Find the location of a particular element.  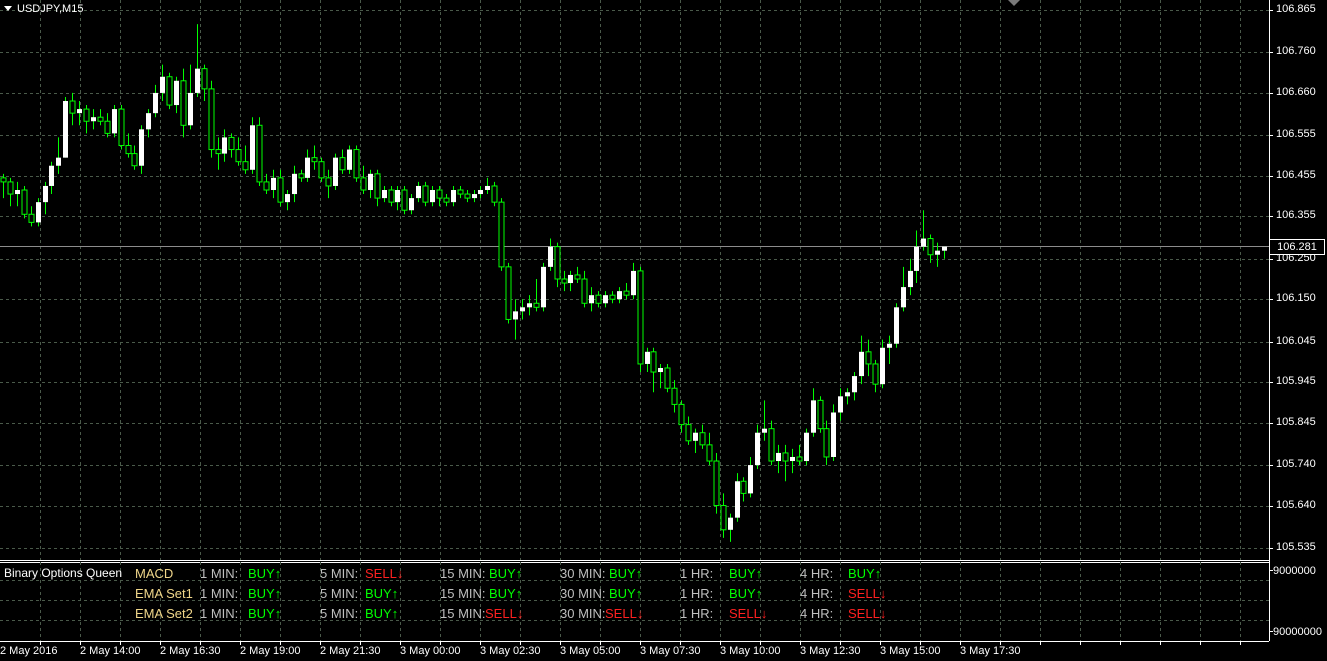

symbol-text: USDJPY,M15 is located at coordinates (50, 9).